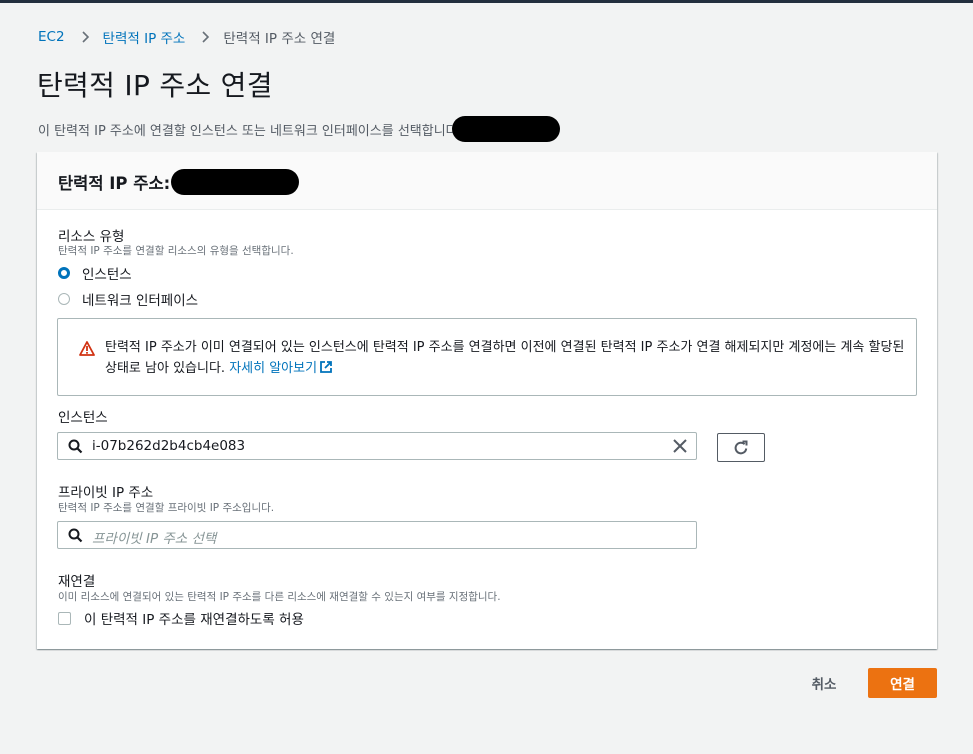 The image size is (973, 754). I want to click on warning-icon, so click(87, 348).